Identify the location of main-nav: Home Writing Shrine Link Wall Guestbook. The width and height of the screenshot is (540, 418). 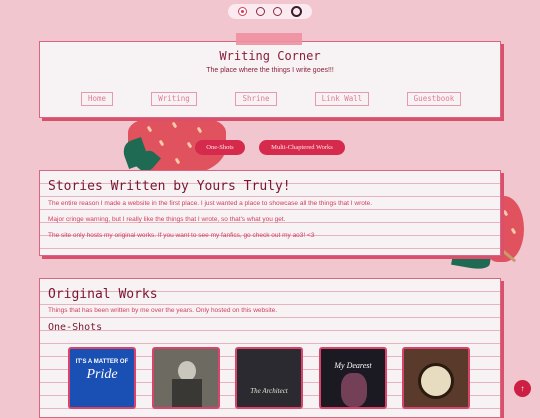
(270, 99).